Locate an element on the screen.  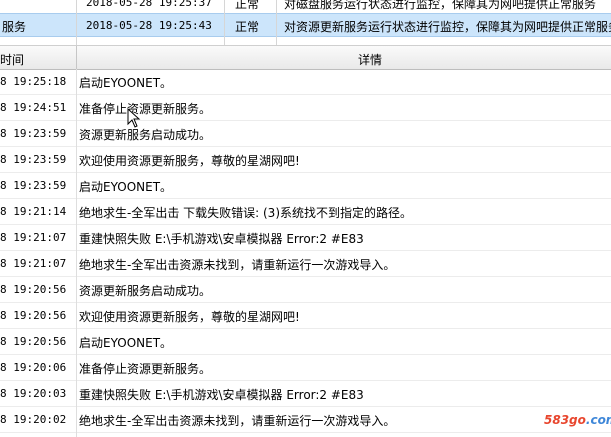
service-detail: 对资源更新服务运行状态进行监控，保障其为网吧提供正常服务 is located at coordinates (447, 27).